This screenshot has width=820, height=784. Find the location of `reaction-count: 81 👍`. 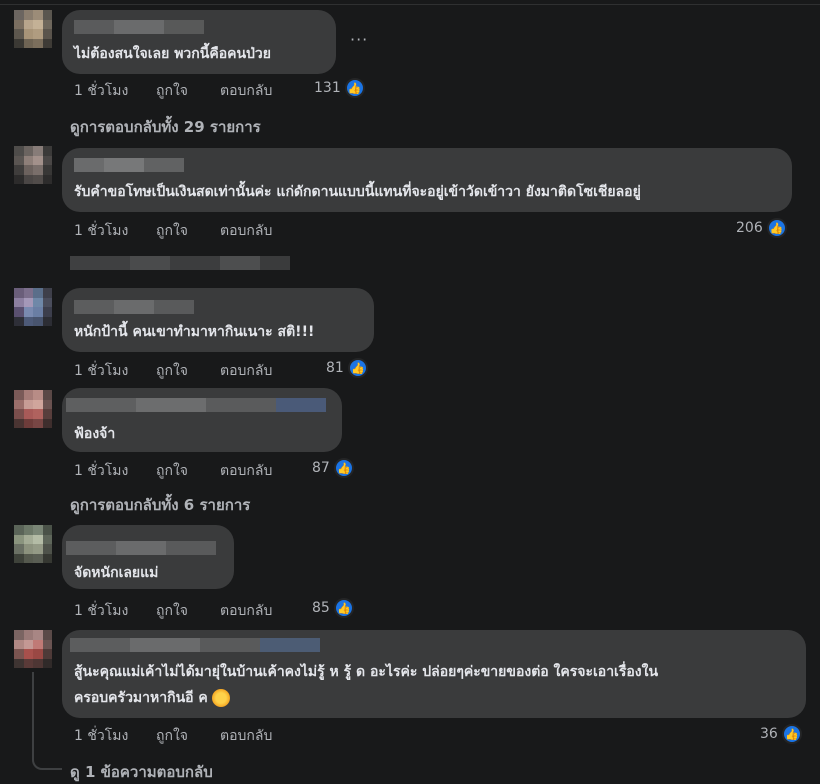

reaction-count: 81 👍 is located at coordinates (347, 368).